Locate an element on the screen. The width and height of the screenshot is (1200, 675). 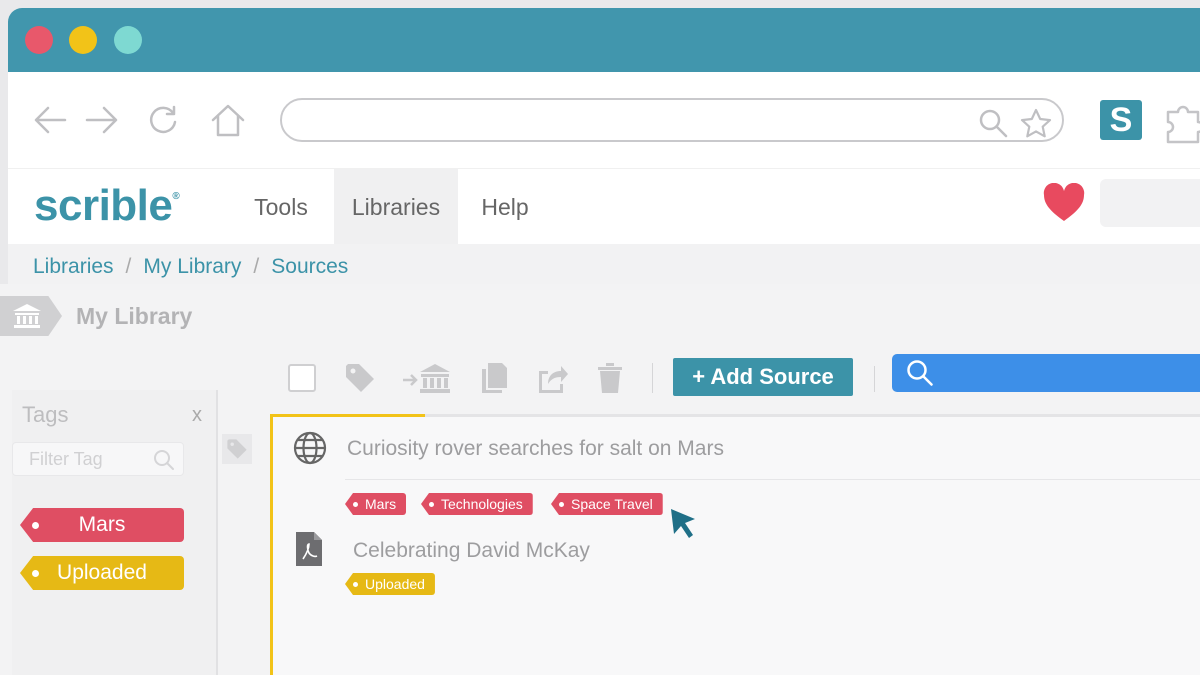
arrow-right-icon is located at coordinates (102, 120).